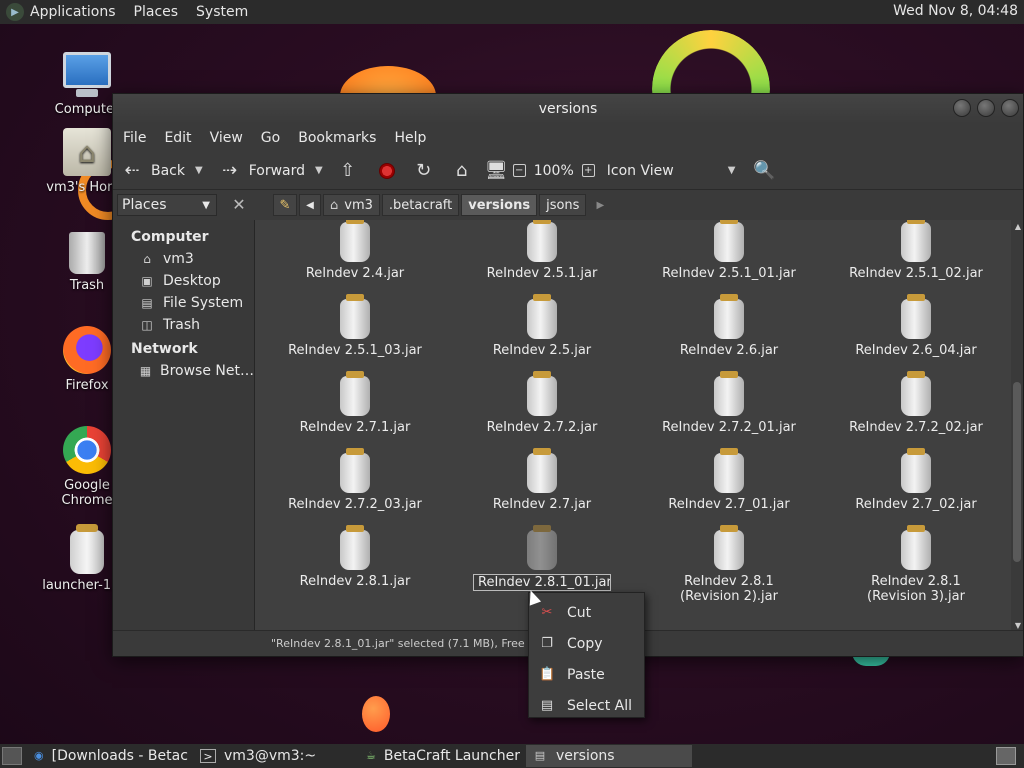 This screenshot has height=768, width=1024. What do you see at coordinates (916, 564) in the screenshot?
I see `file-item: ReIndev 2.8.1 (Revision 3).jar` at bounding box center [916, 564].